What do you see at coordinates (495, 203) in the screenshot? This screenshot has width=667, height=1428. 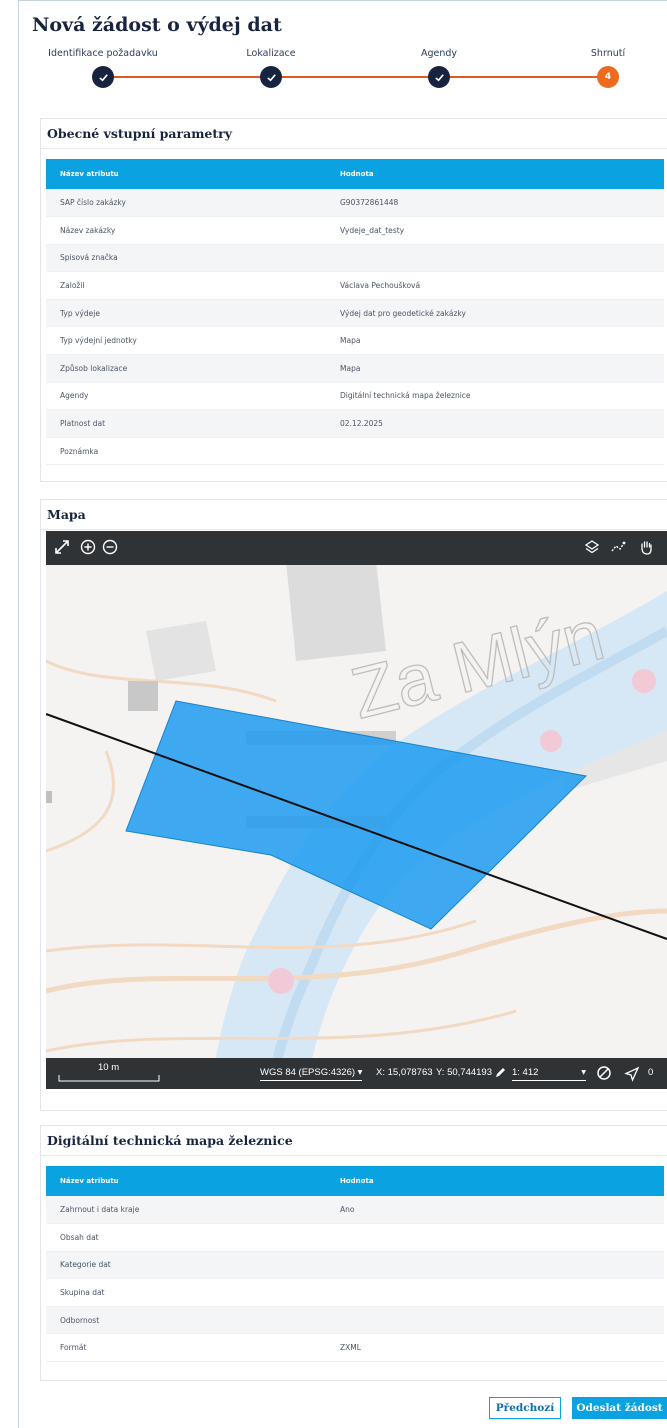 I see `value-cell: G90372861448` at bounding box center [495, 203].